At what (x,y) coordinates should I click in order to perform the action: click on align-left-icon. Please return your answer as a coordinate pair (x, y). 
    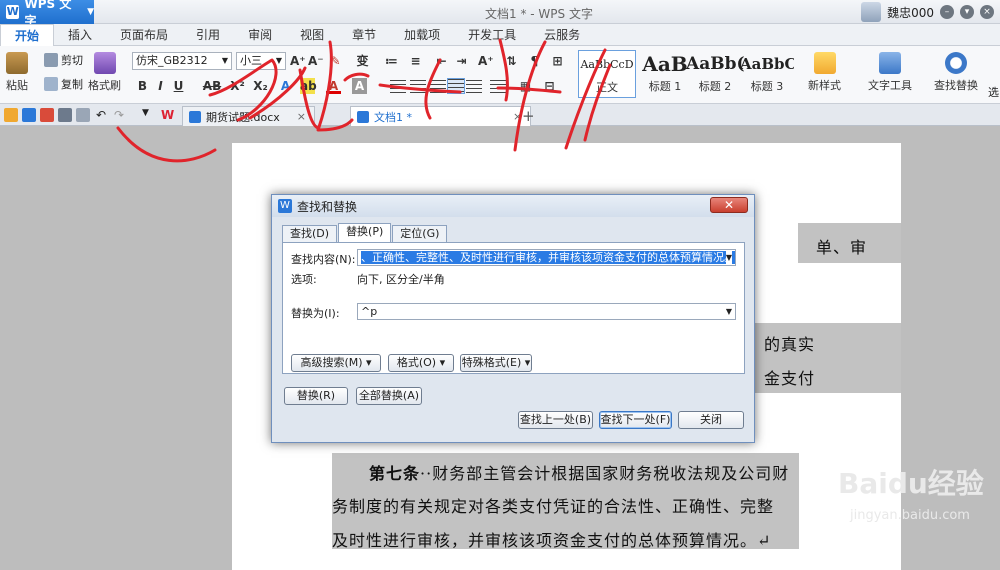
    Looking at the image, I should click on (398, 87).